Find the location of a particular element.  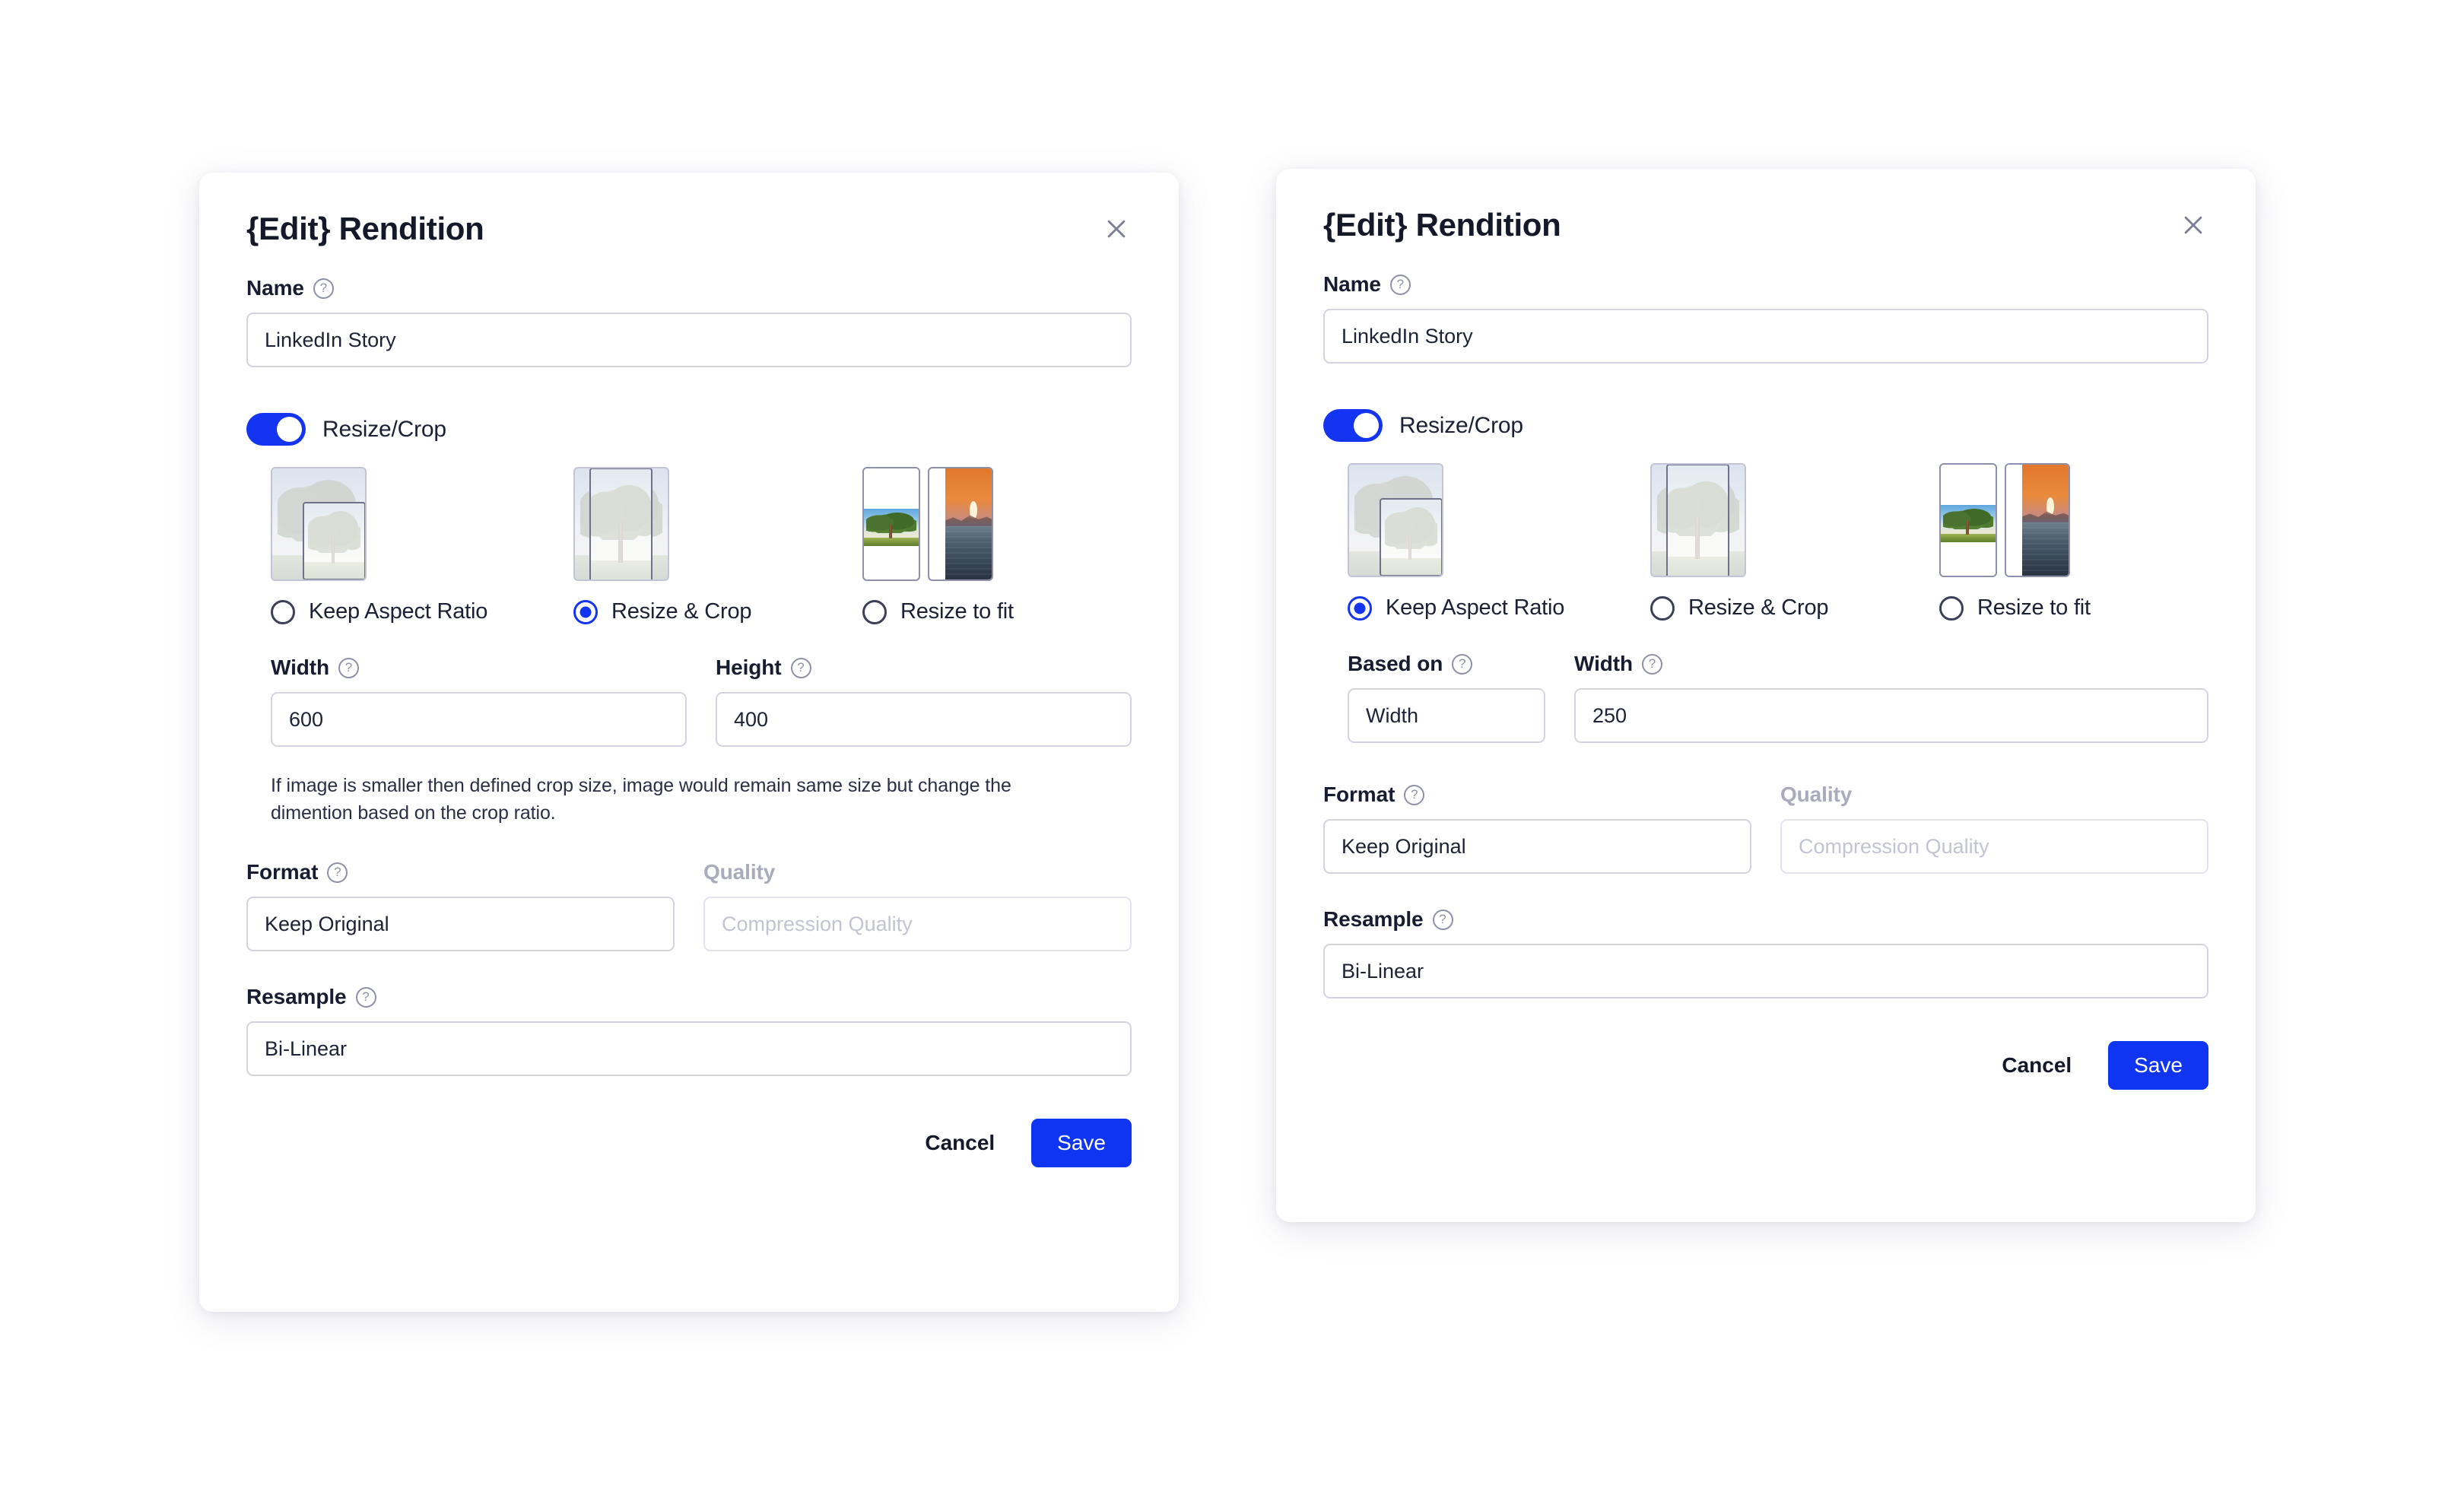

resample-field-group: Resample ? Bi-Linear is located at coordinates (1765, 952).